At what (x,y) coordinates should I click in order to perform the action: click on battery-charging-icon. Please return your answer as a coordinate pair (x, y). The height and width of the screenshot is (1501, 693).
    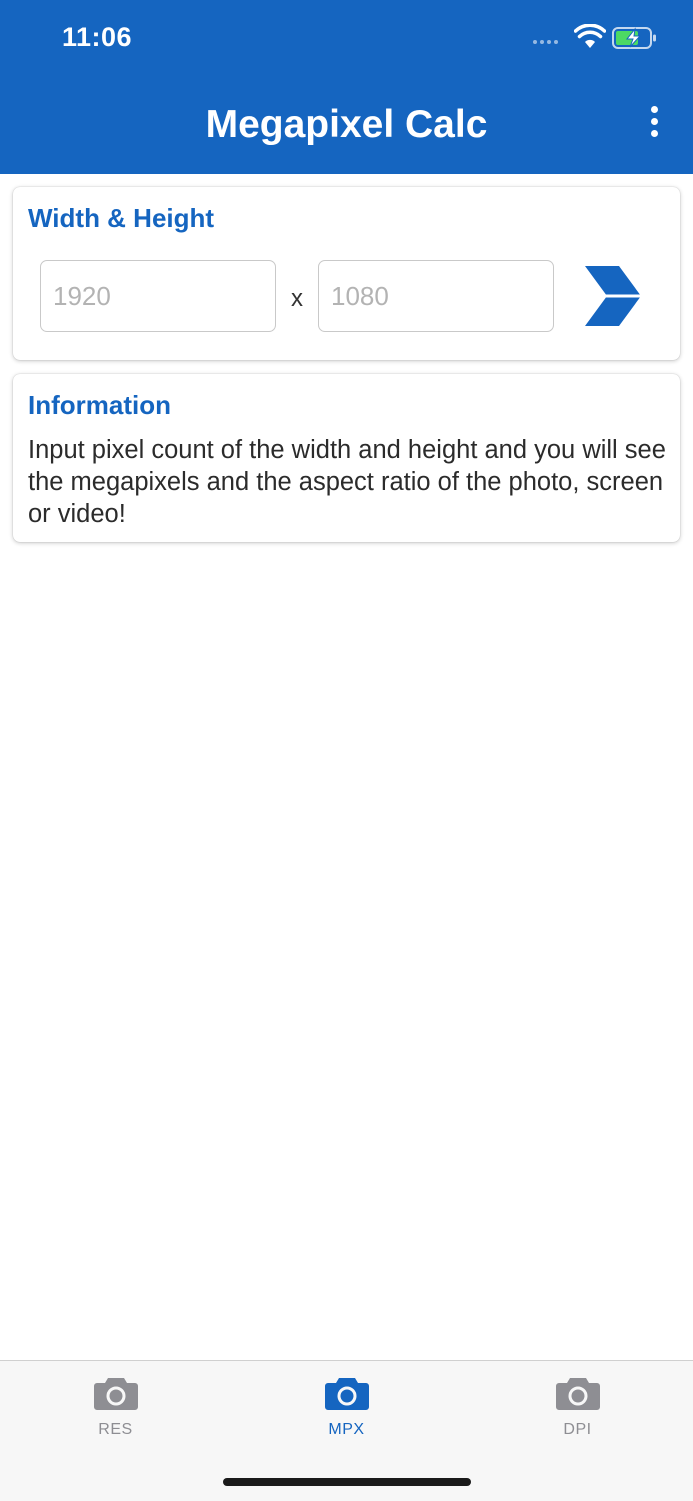
    Looking at the image, I should click on (634, 38).